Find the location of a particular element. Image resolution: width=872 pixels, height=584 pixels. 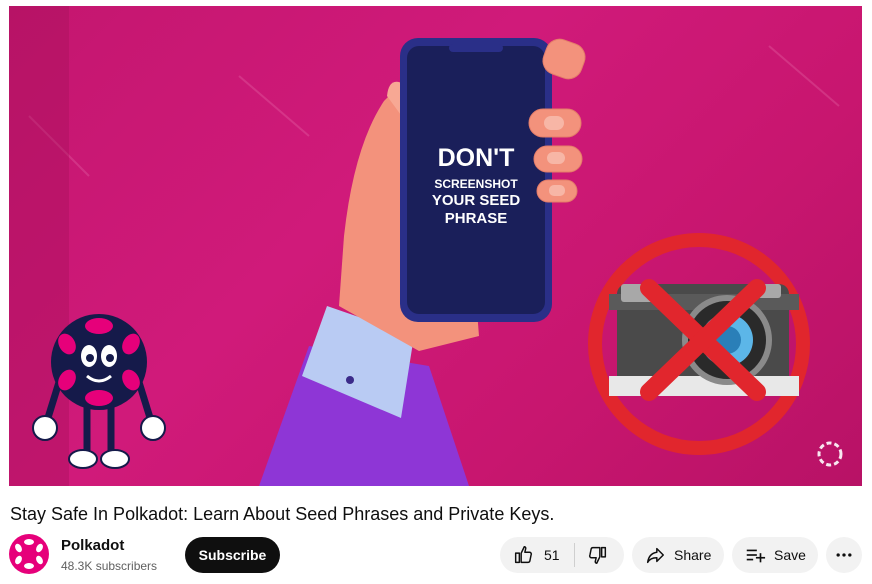

more-icon is located at coordinates (844, 555).